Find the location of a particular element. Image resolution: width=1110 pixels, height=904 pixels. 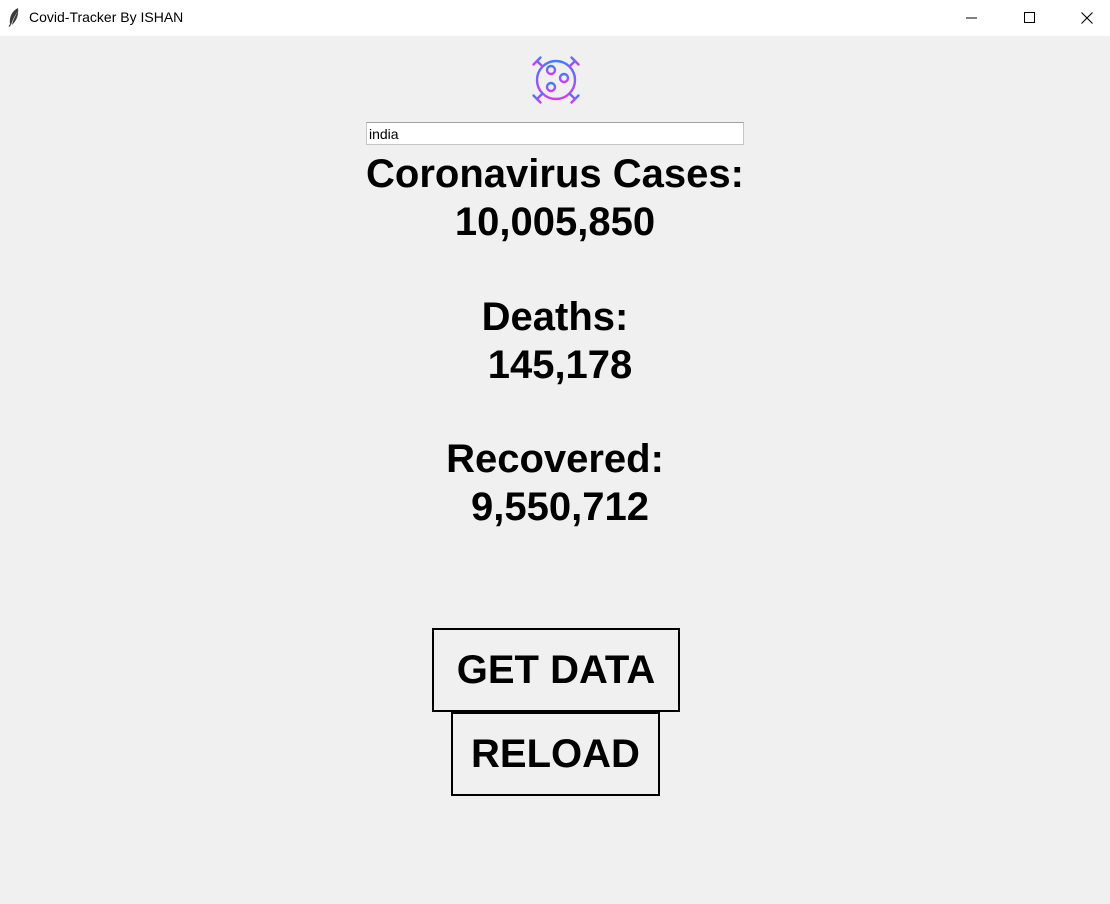

get-data-button: GET DATA is located at coordinates (556, 670).